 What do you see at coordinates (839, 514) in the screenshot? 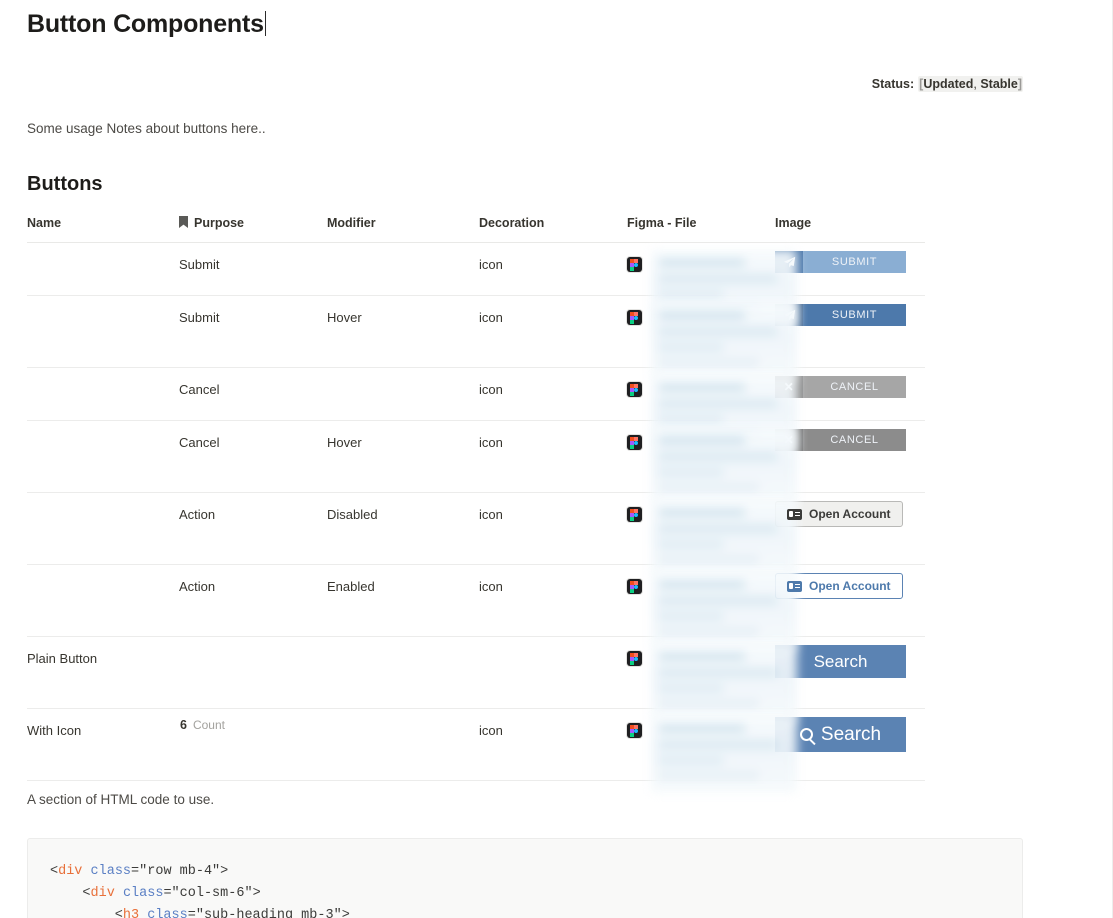
I see `button-preview-open-account-disabled: Open Account` at bounding box center [839, 514].